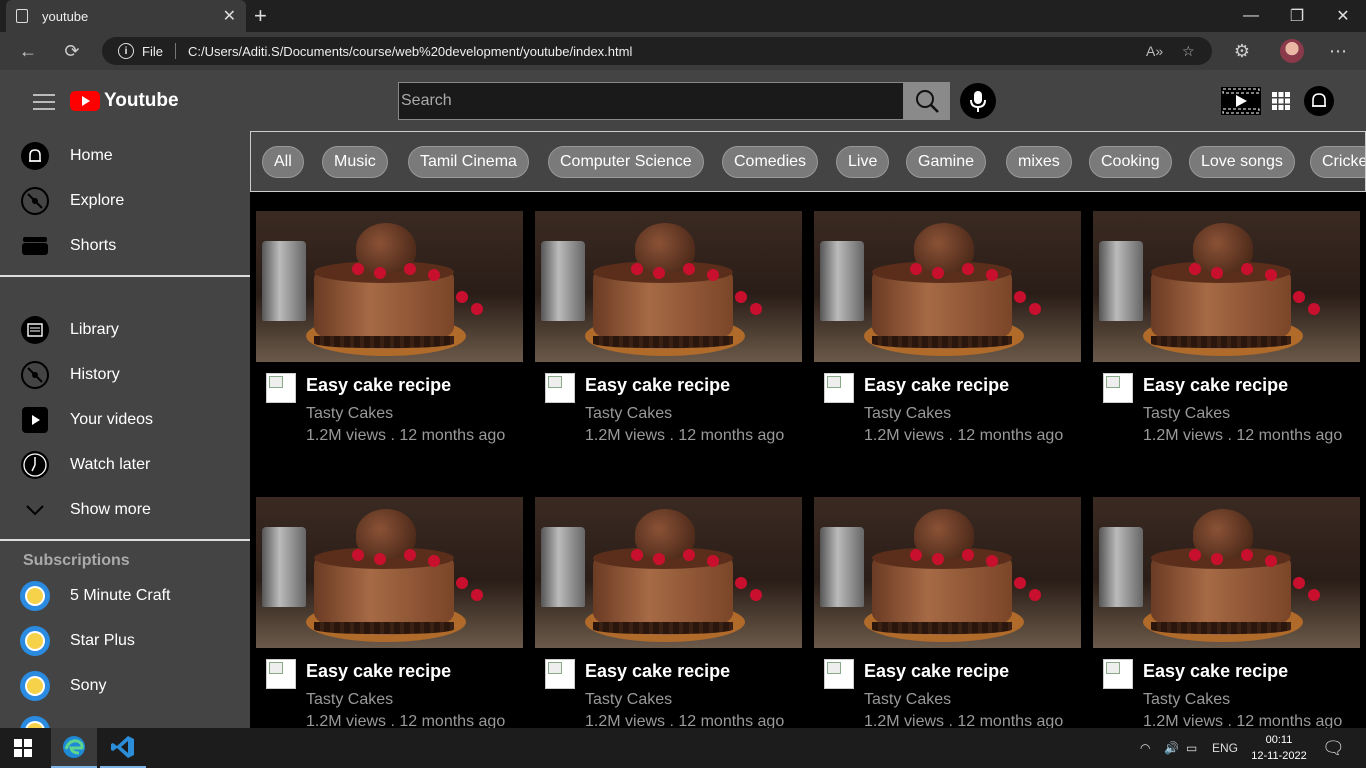  Describe the element at coordinates (1251, 16) in the screenshot. I see `minimize-button: —` at that location.